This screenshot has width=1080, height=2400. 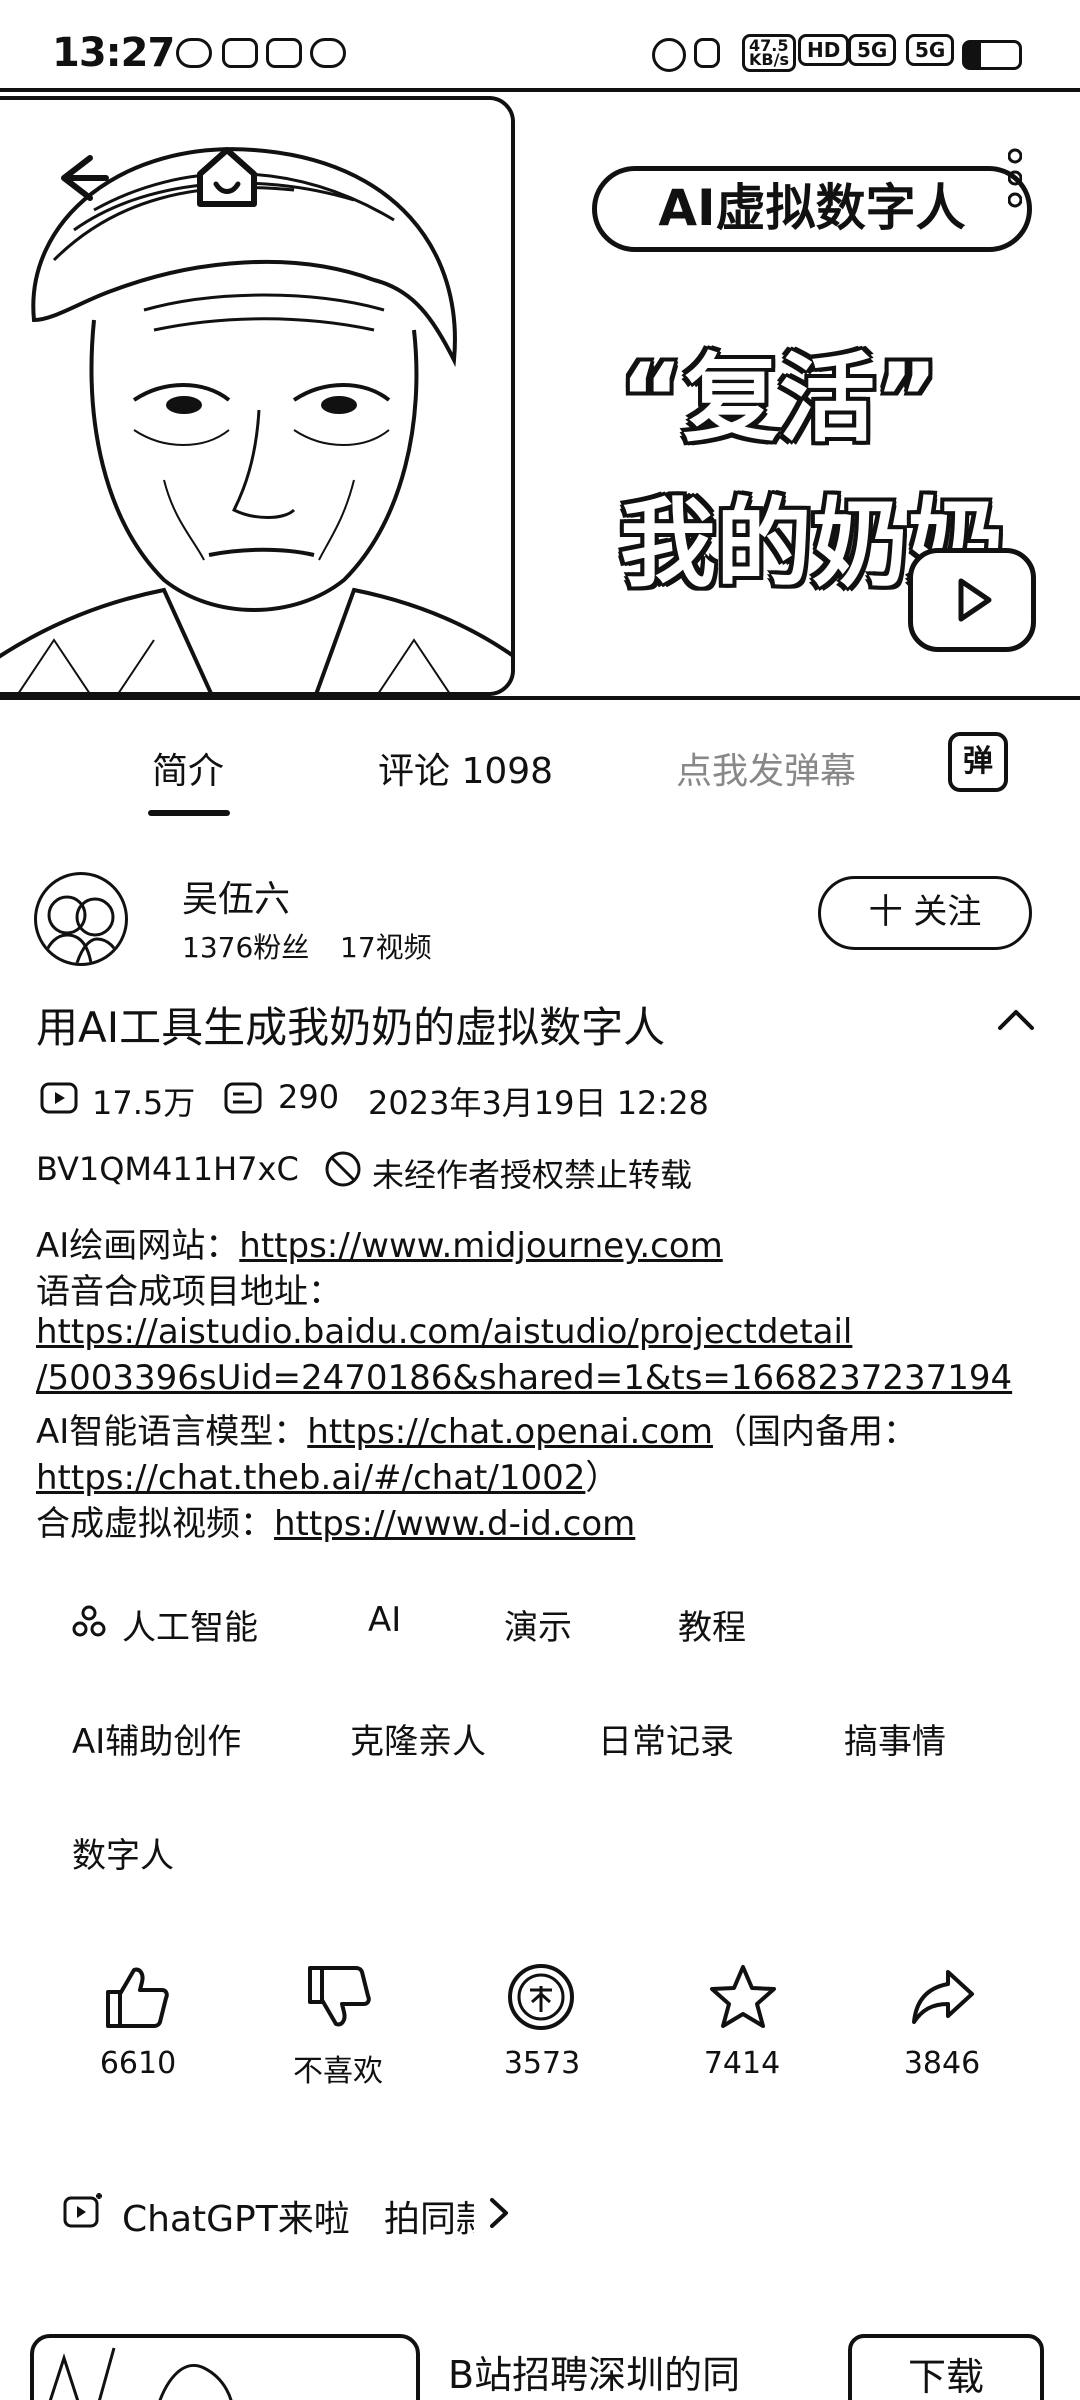 What do you see at coordinates (81, 919) in the screenshot?
I see `avatar` at bounding box center [81, 919].